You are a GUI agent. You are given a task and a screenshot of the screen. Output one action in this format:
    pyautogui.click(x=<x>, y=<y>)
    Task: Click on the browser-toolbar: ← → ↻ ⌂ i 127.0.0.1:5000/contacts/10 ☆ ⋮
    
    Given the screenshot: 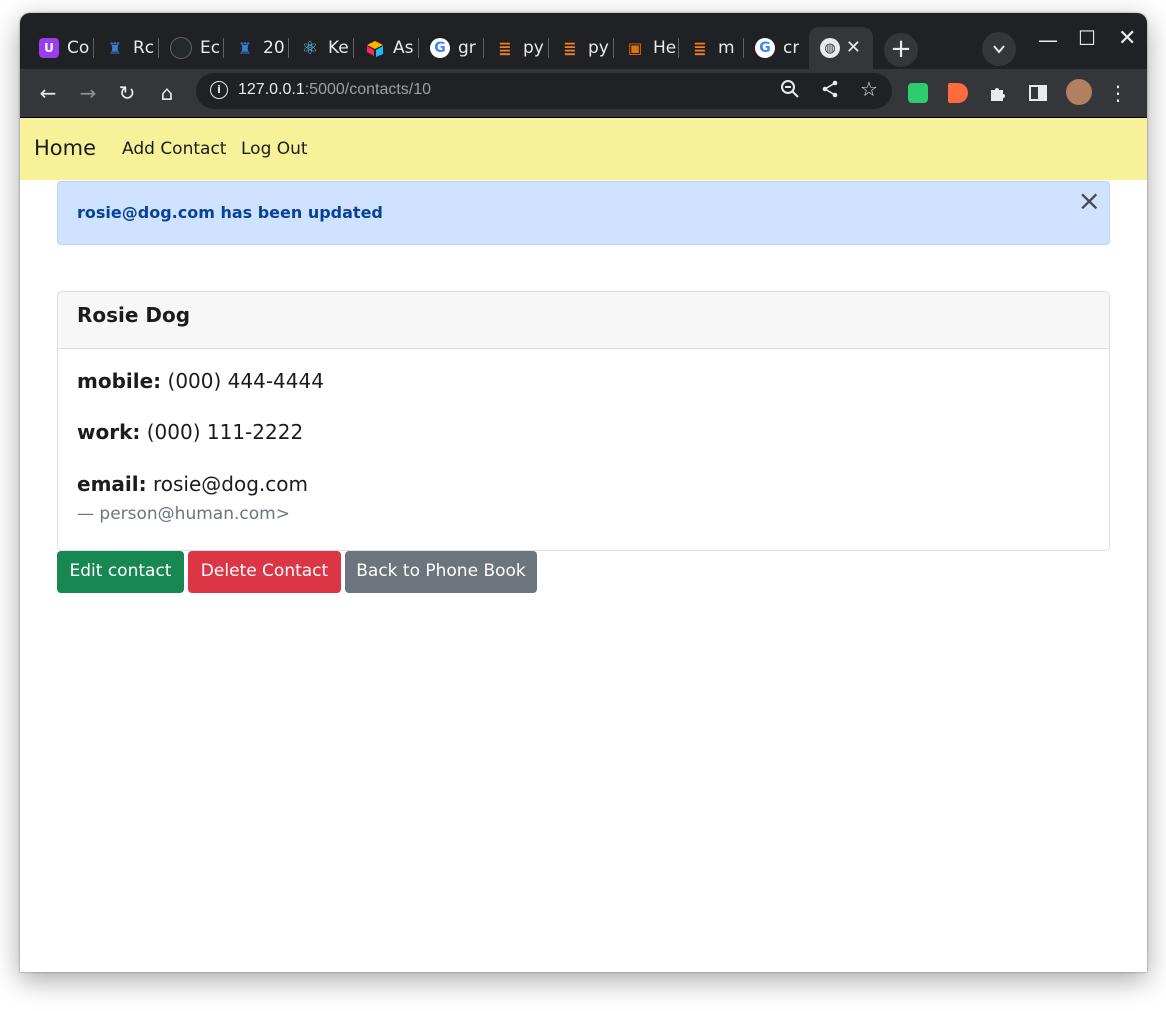 What is the action you would take?
    pyautogui.click(x=583, y=93)
    